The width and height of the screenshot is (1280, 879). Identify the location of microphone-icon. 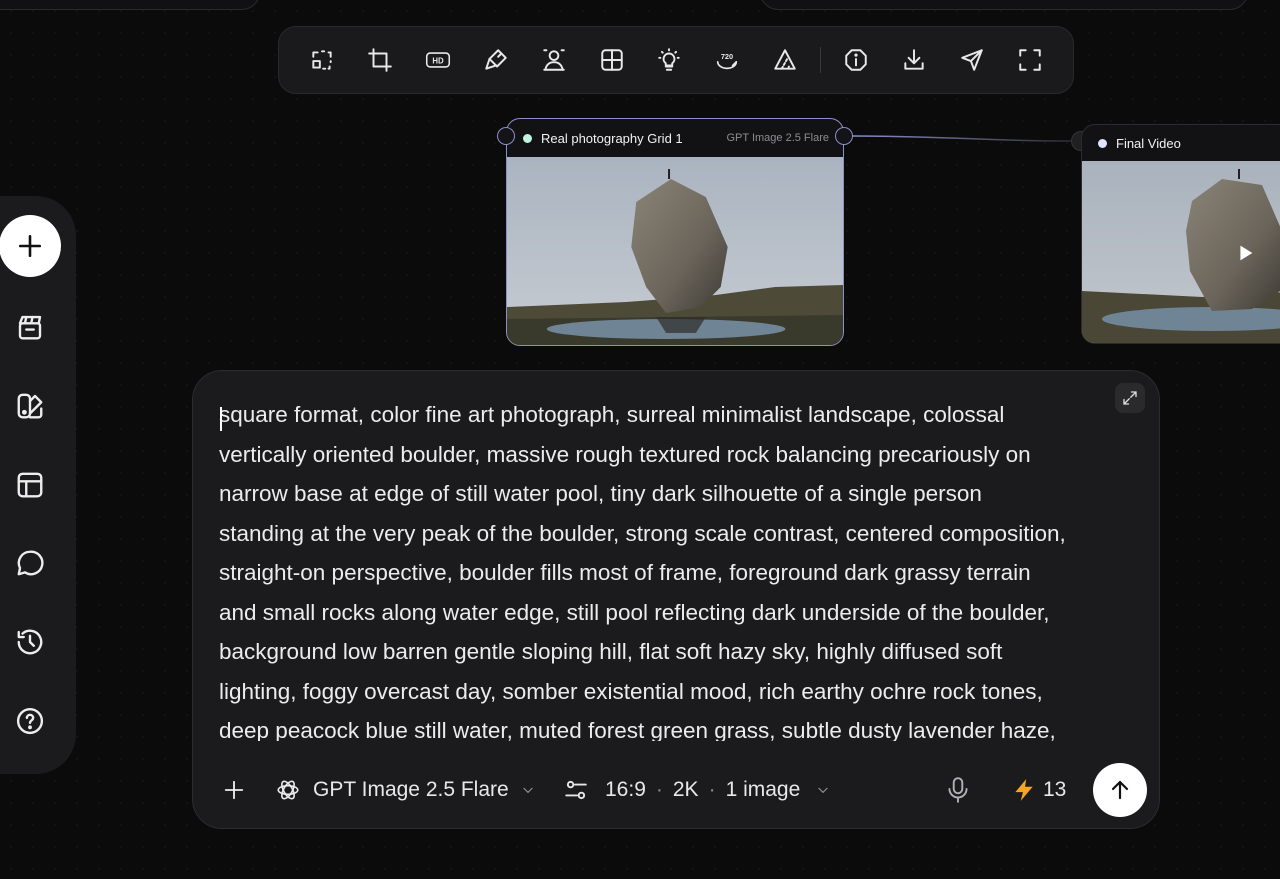
(958, 790).